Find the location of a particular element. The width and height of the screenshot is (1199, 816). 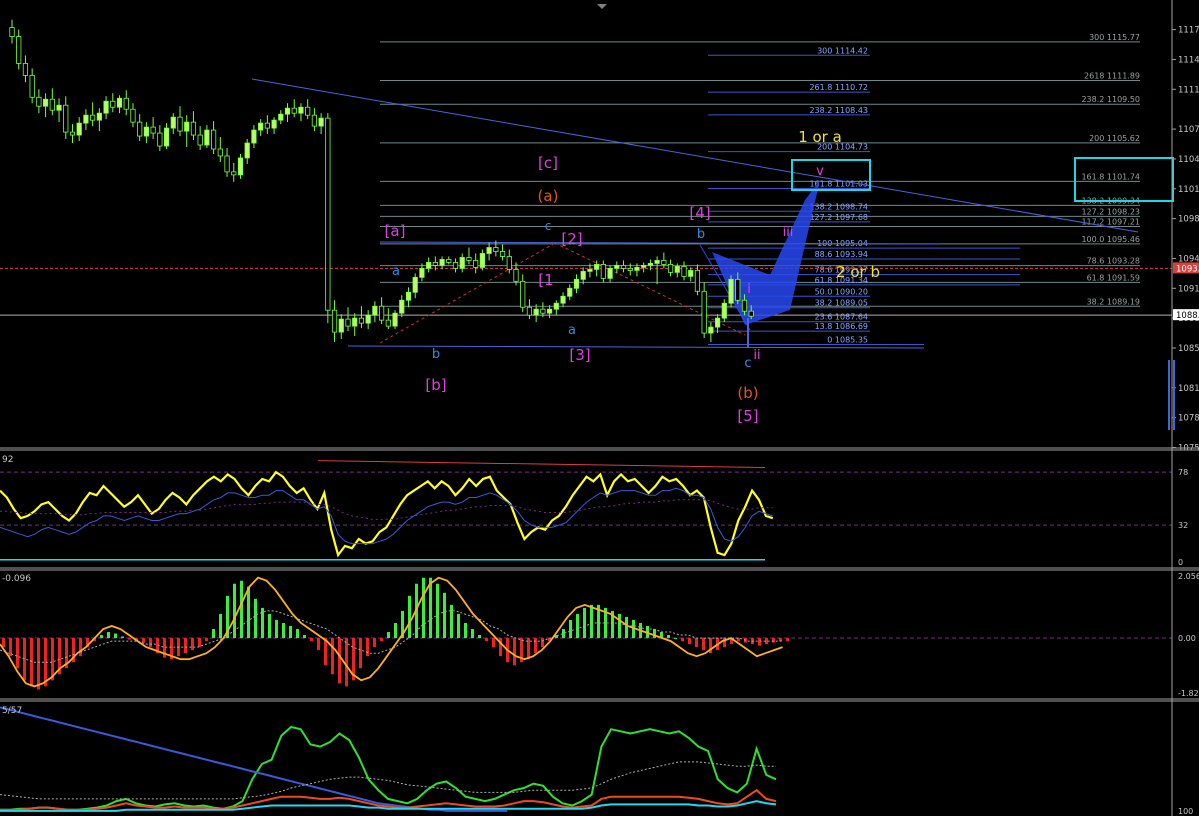

osc2-tick-label: 0.00 is located at coordinates (1187, 638).